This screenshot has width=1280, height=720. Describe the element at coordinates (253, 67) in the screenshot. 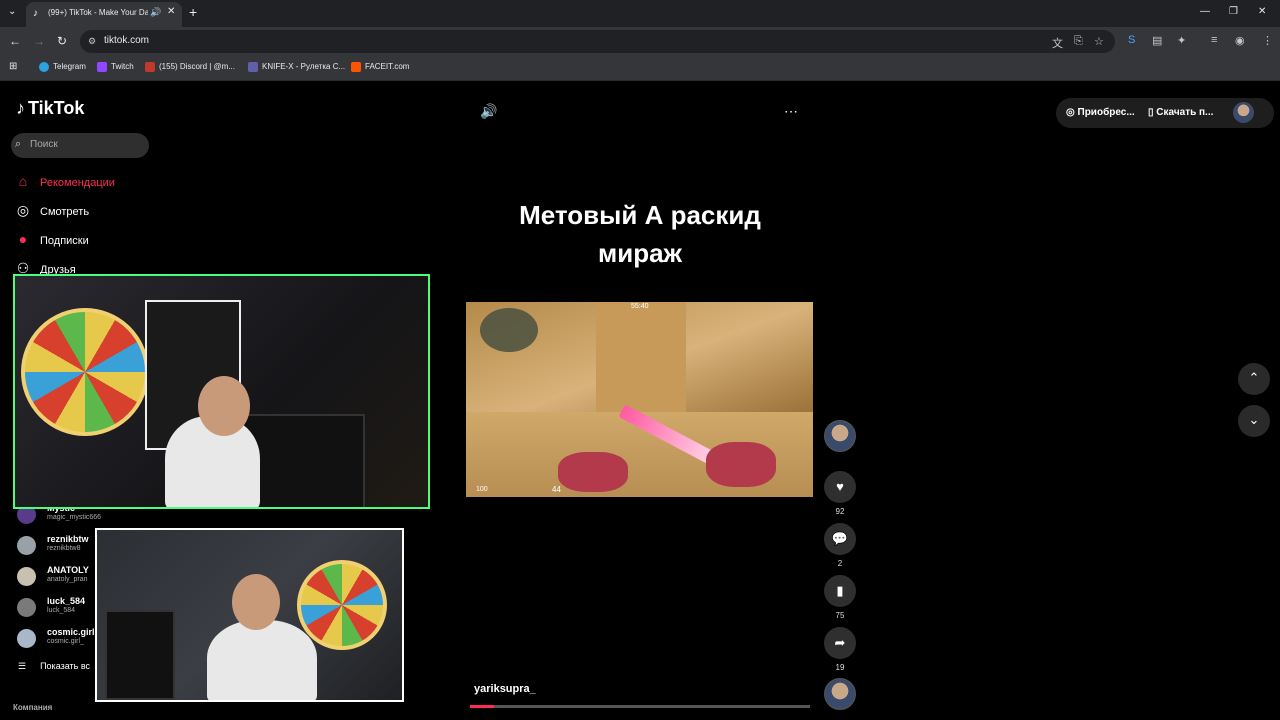

I see `knifex-icon` at that location.